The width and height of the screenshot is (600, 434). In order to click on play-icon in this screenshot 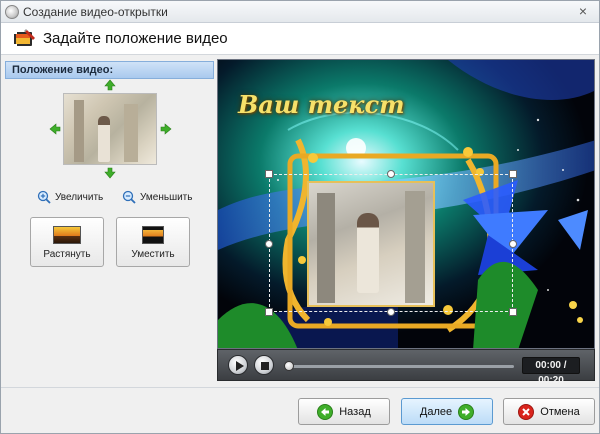, I will do `click(240, 366)`.